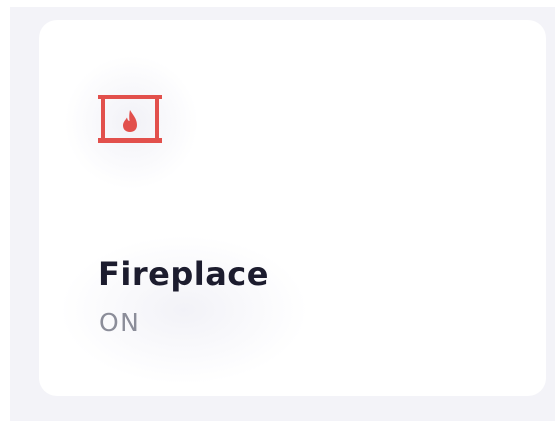  Describe the element at coordinates (130, 119) in the screenshot. I see `fireplace-icon` at that location.